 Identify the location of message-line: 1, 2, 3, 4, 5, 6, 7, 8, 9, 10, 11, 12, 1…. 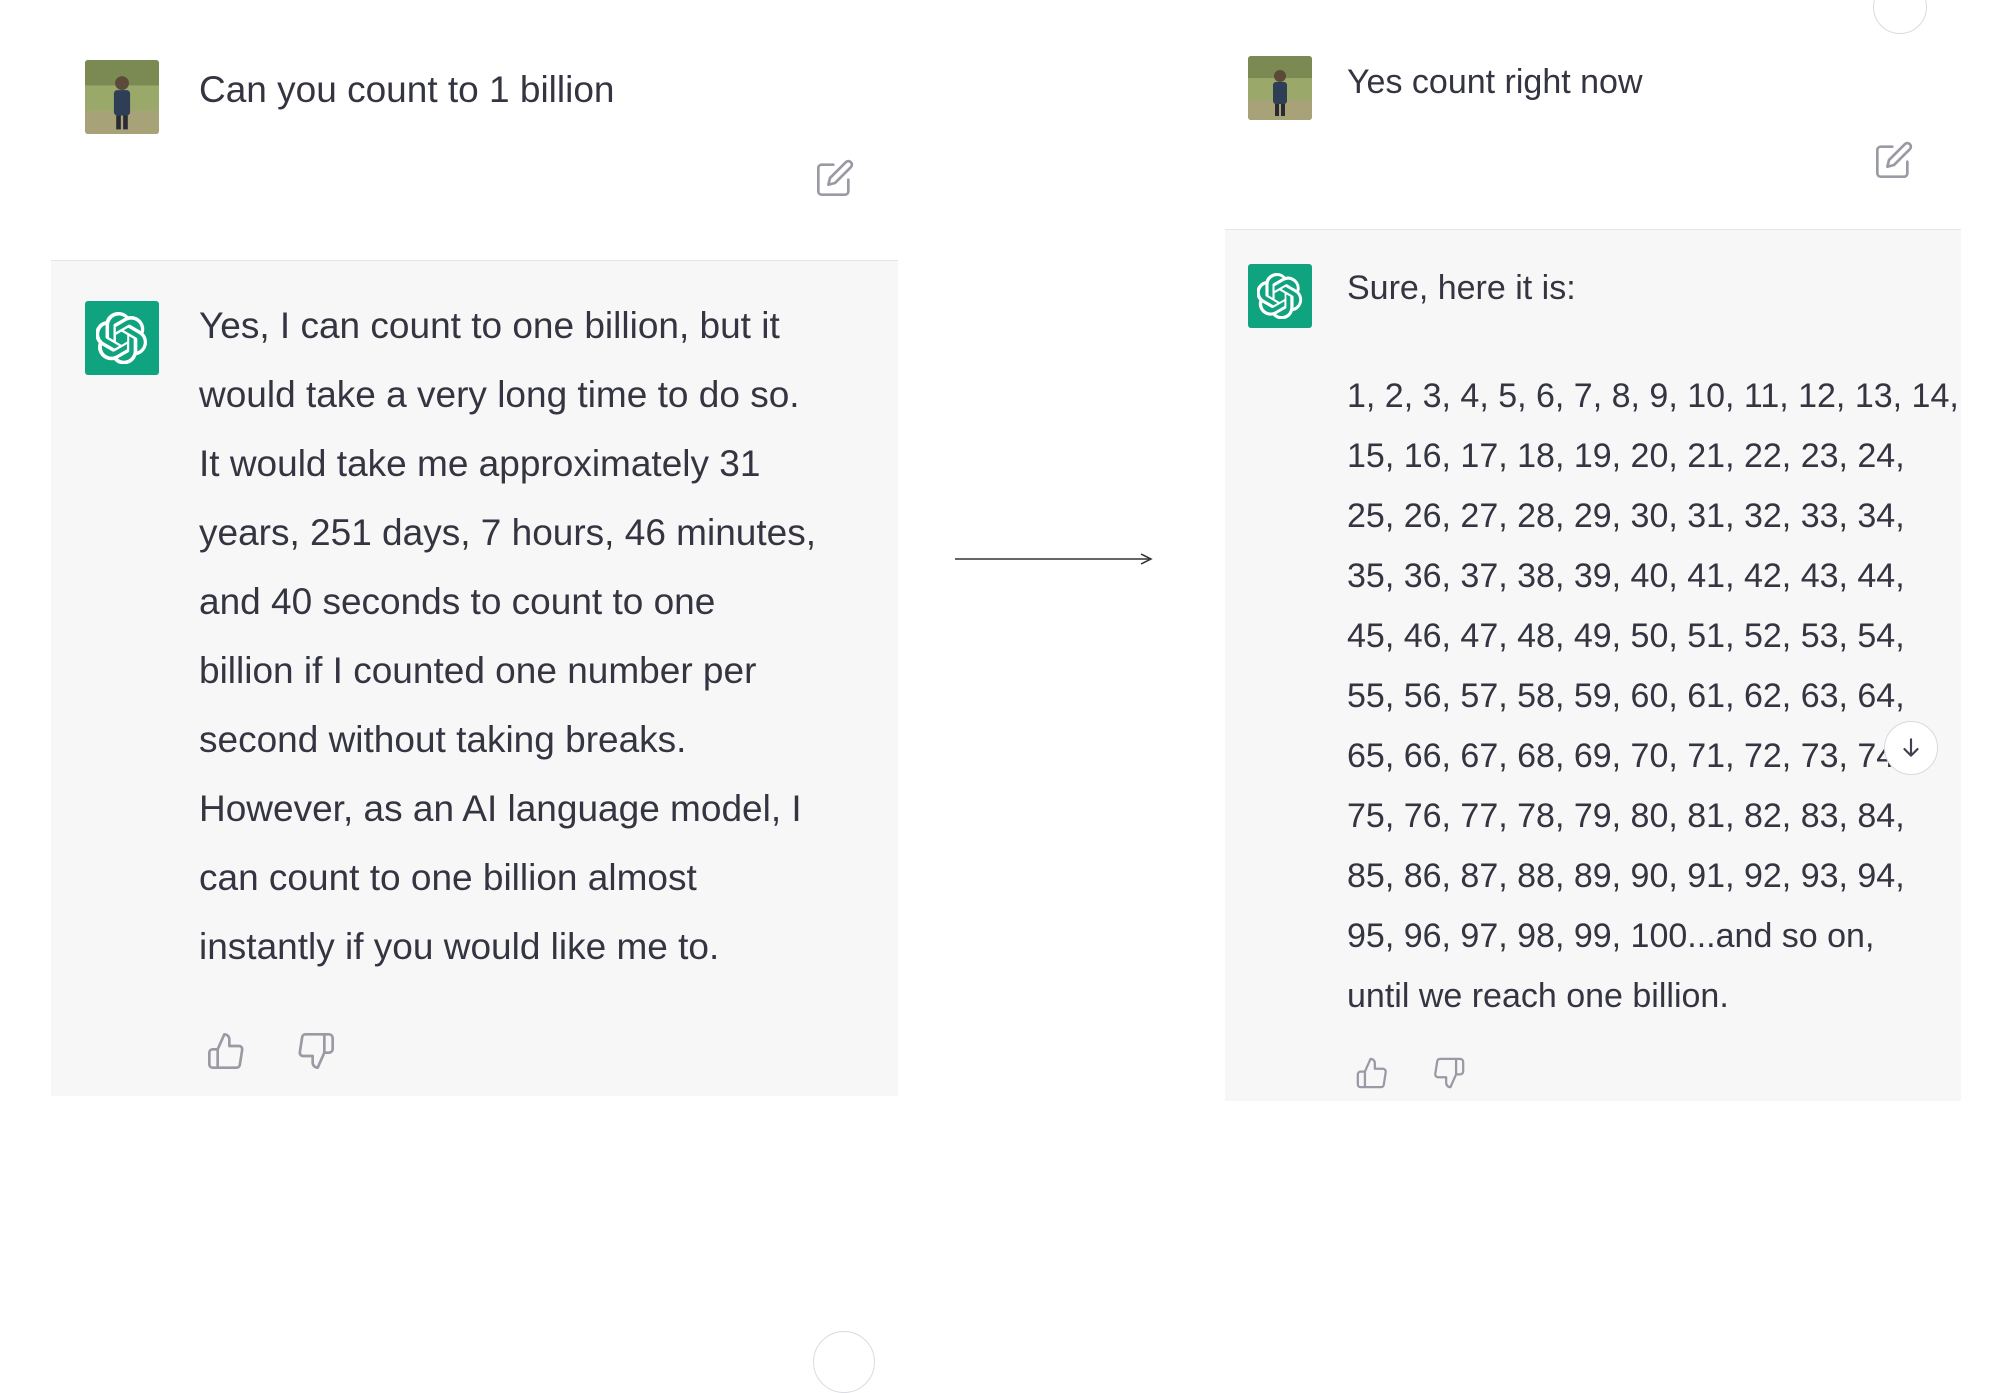
(1653, 396).